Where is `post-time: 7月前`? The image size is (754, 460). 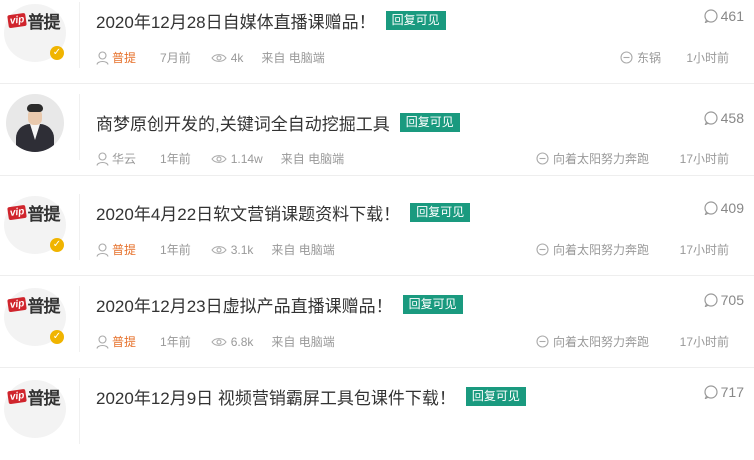
post-time: 7月前 is located at coordinates (175, 58).